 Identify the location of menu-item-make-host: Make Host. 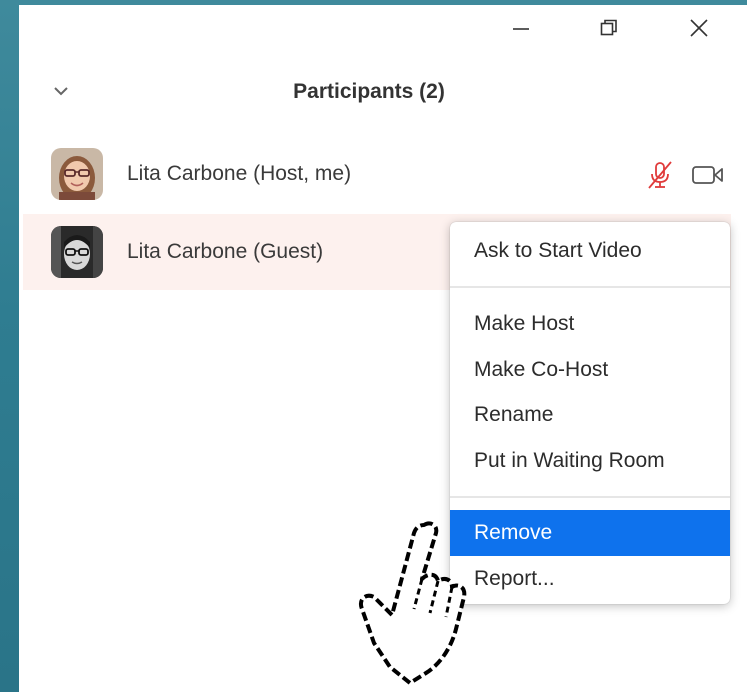
(590, 324).